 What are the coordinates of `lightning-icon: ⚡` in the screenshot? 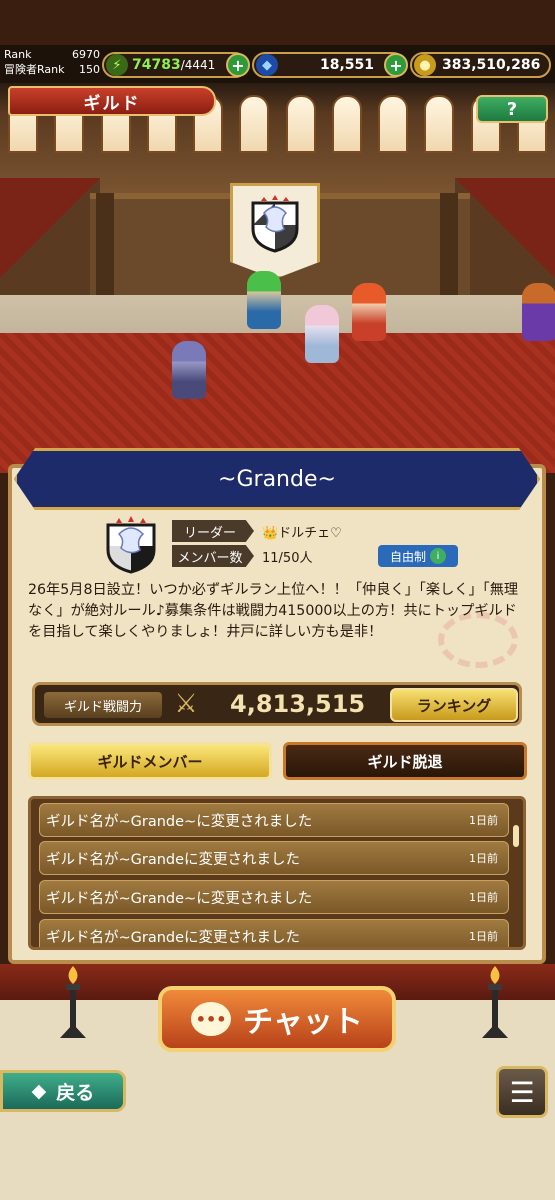 It's located at (117, 65).